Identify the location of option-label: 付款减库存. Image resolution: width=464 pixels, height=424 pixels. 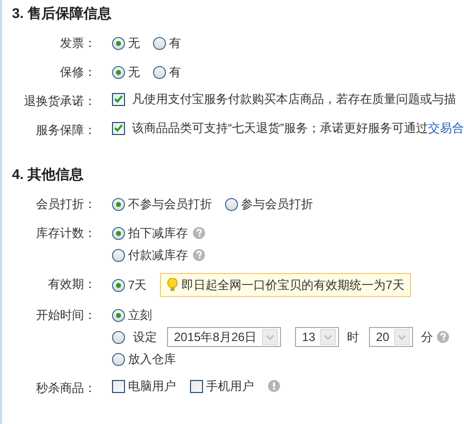
(158, 255).